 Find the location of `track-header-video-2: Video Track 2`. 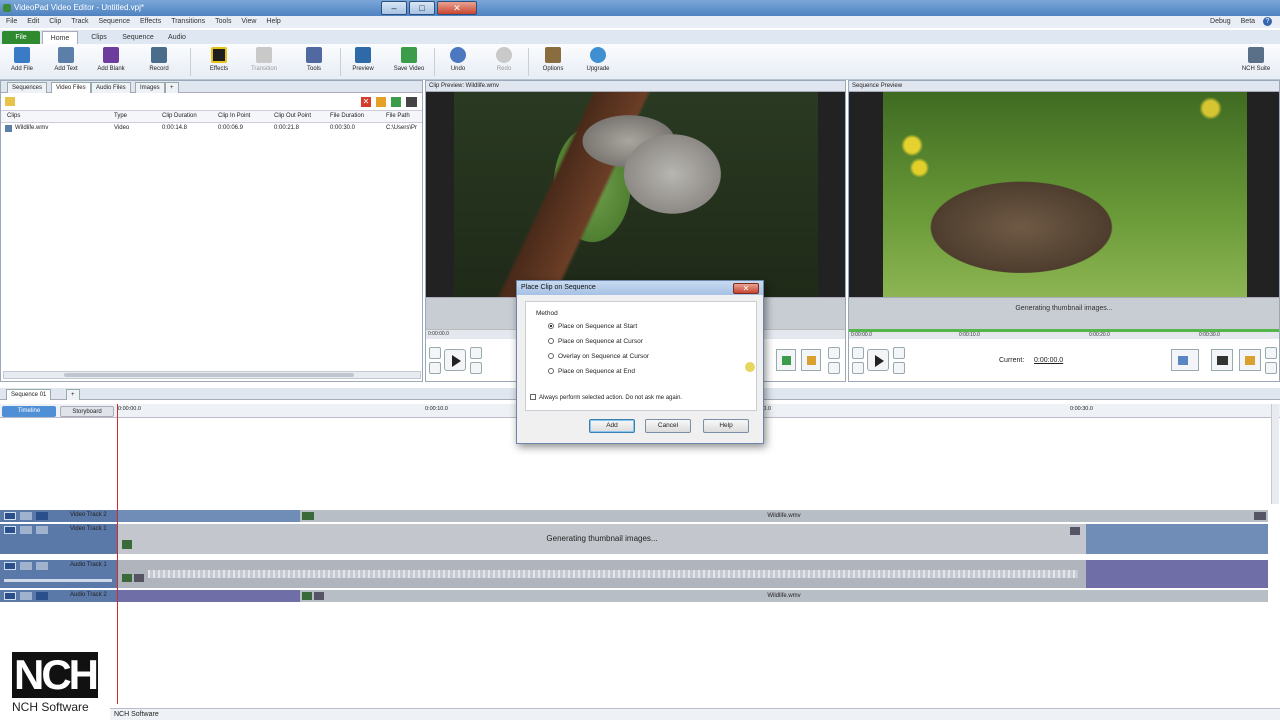

track-header-video-2: Video Track 2 is located at coordinates (59, 516).